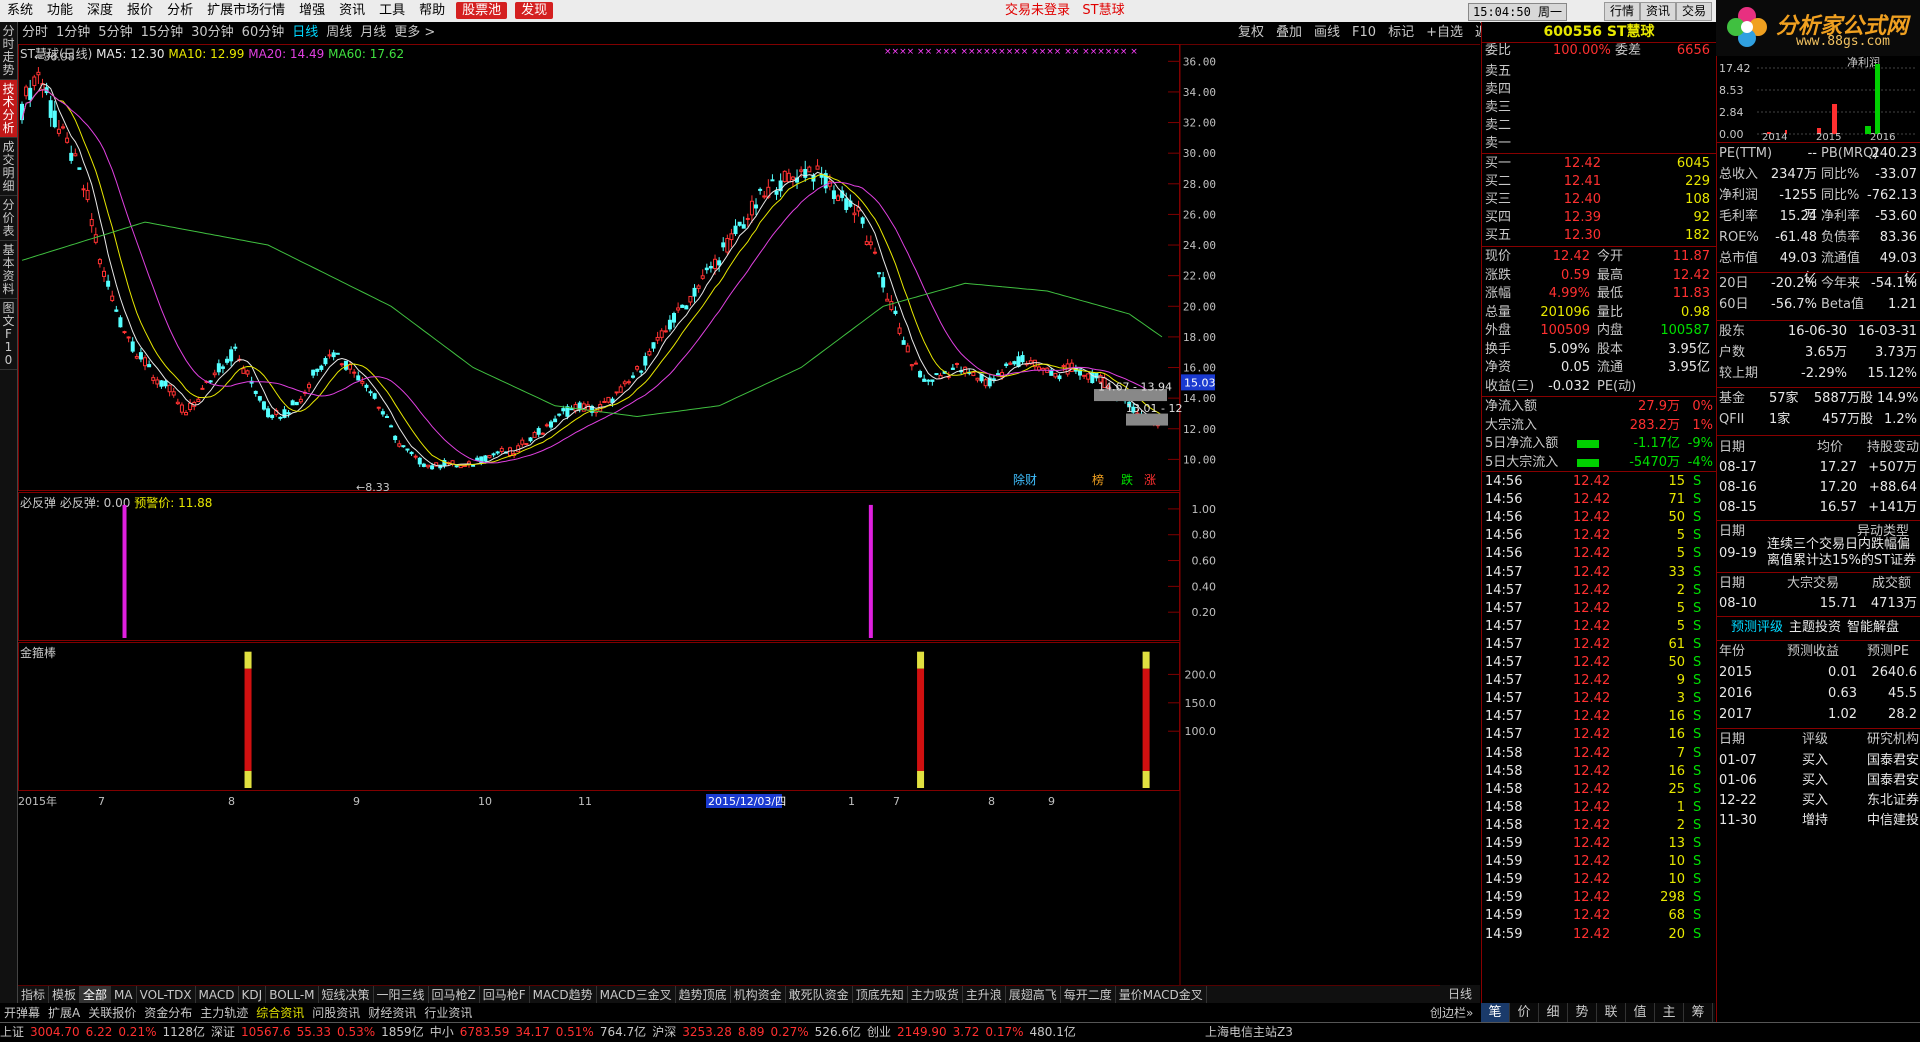  Describe the element at coordinates (224, 1013) in the screenshot. I see `sub-tab-4: 主力轨迹` at that location.